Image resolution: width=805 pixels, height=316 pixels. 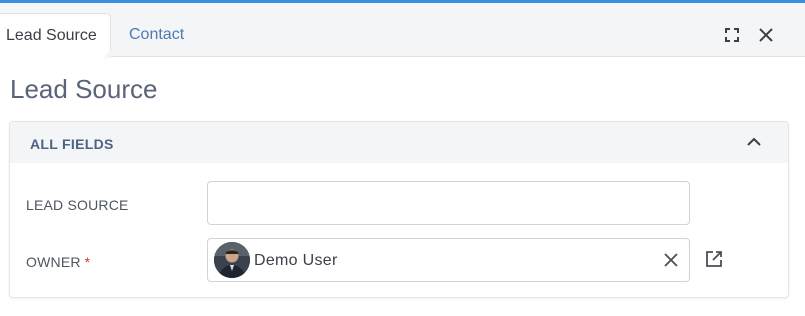 What do you see at coordinates (107, 54) in the screenshot?
I see `tab-fold-corner` at bounding box center [107, 54].